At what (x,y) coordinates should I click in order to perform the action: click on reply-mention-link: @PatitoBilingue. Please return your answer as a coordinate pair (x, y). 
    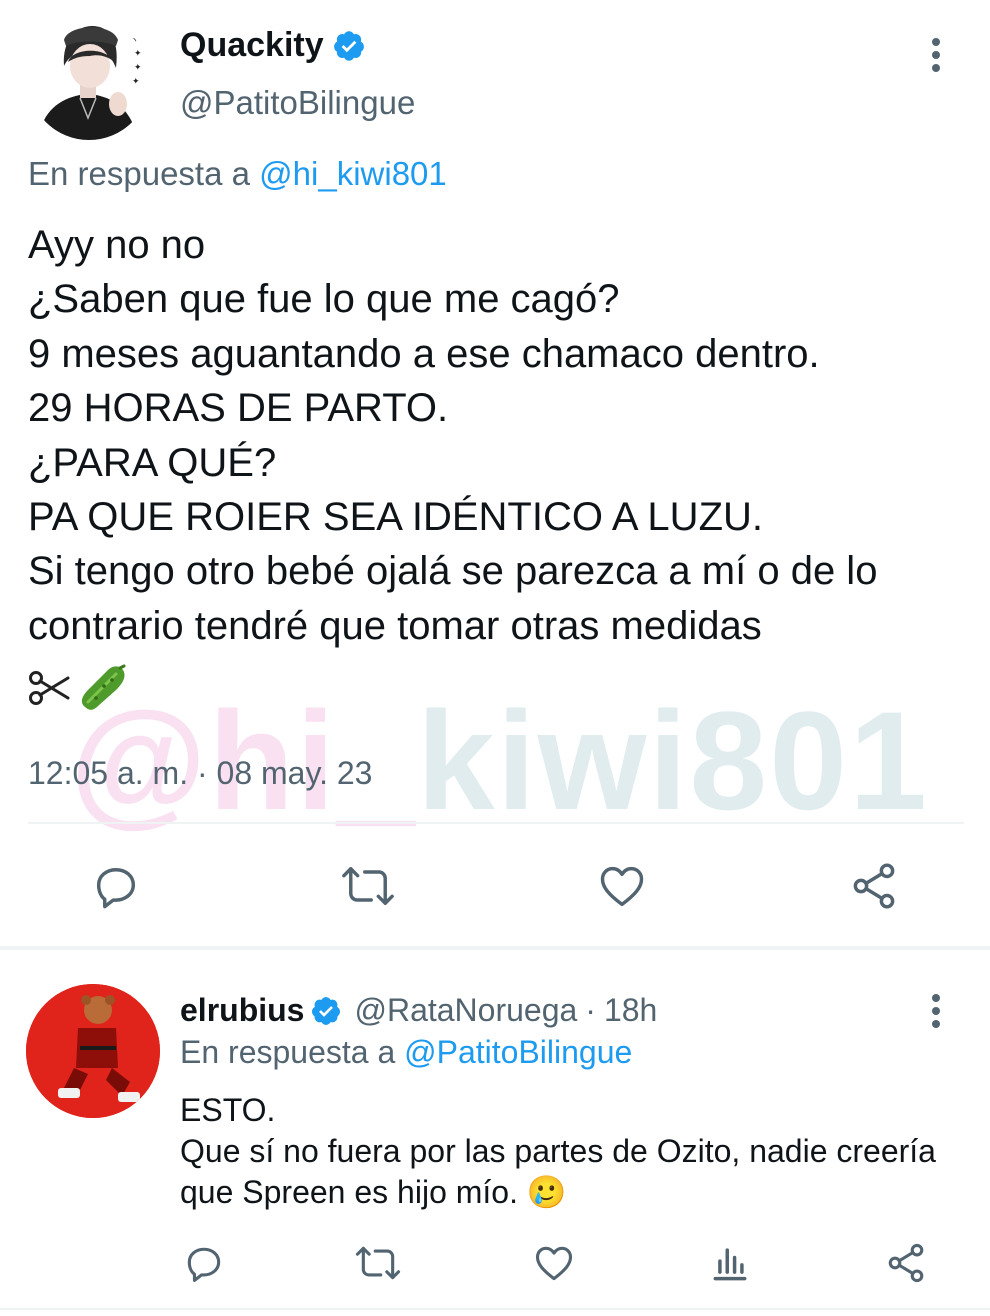
    Looking at the image, I should click on (518, 1052).